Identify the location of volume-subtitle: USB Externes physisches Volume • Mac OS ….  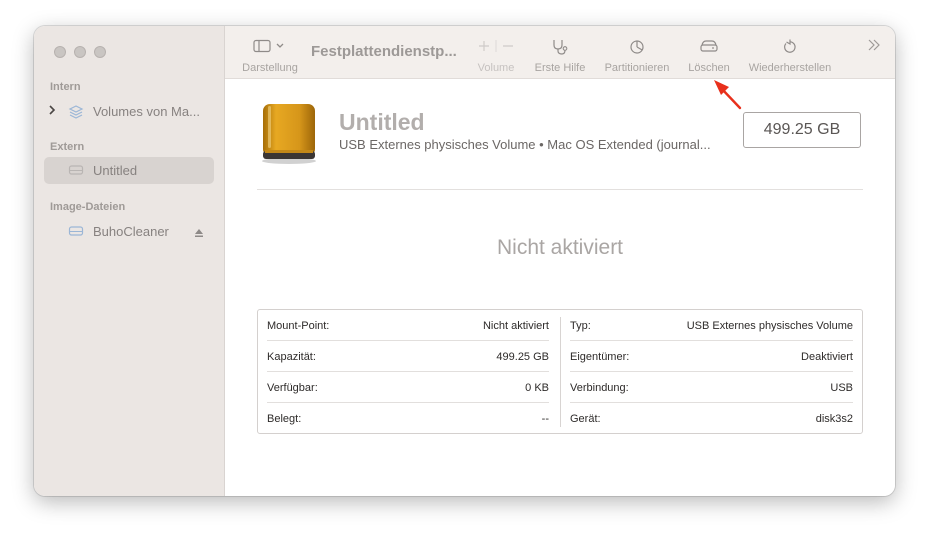
(525, 144).